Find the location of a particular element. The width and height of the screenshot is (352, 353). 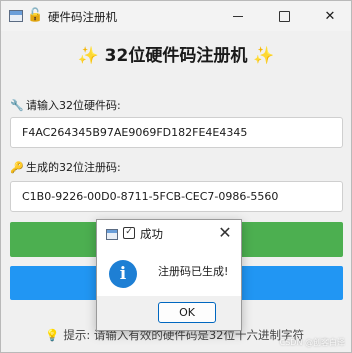

close-button: ✕ is located at coordinates (329, 16).